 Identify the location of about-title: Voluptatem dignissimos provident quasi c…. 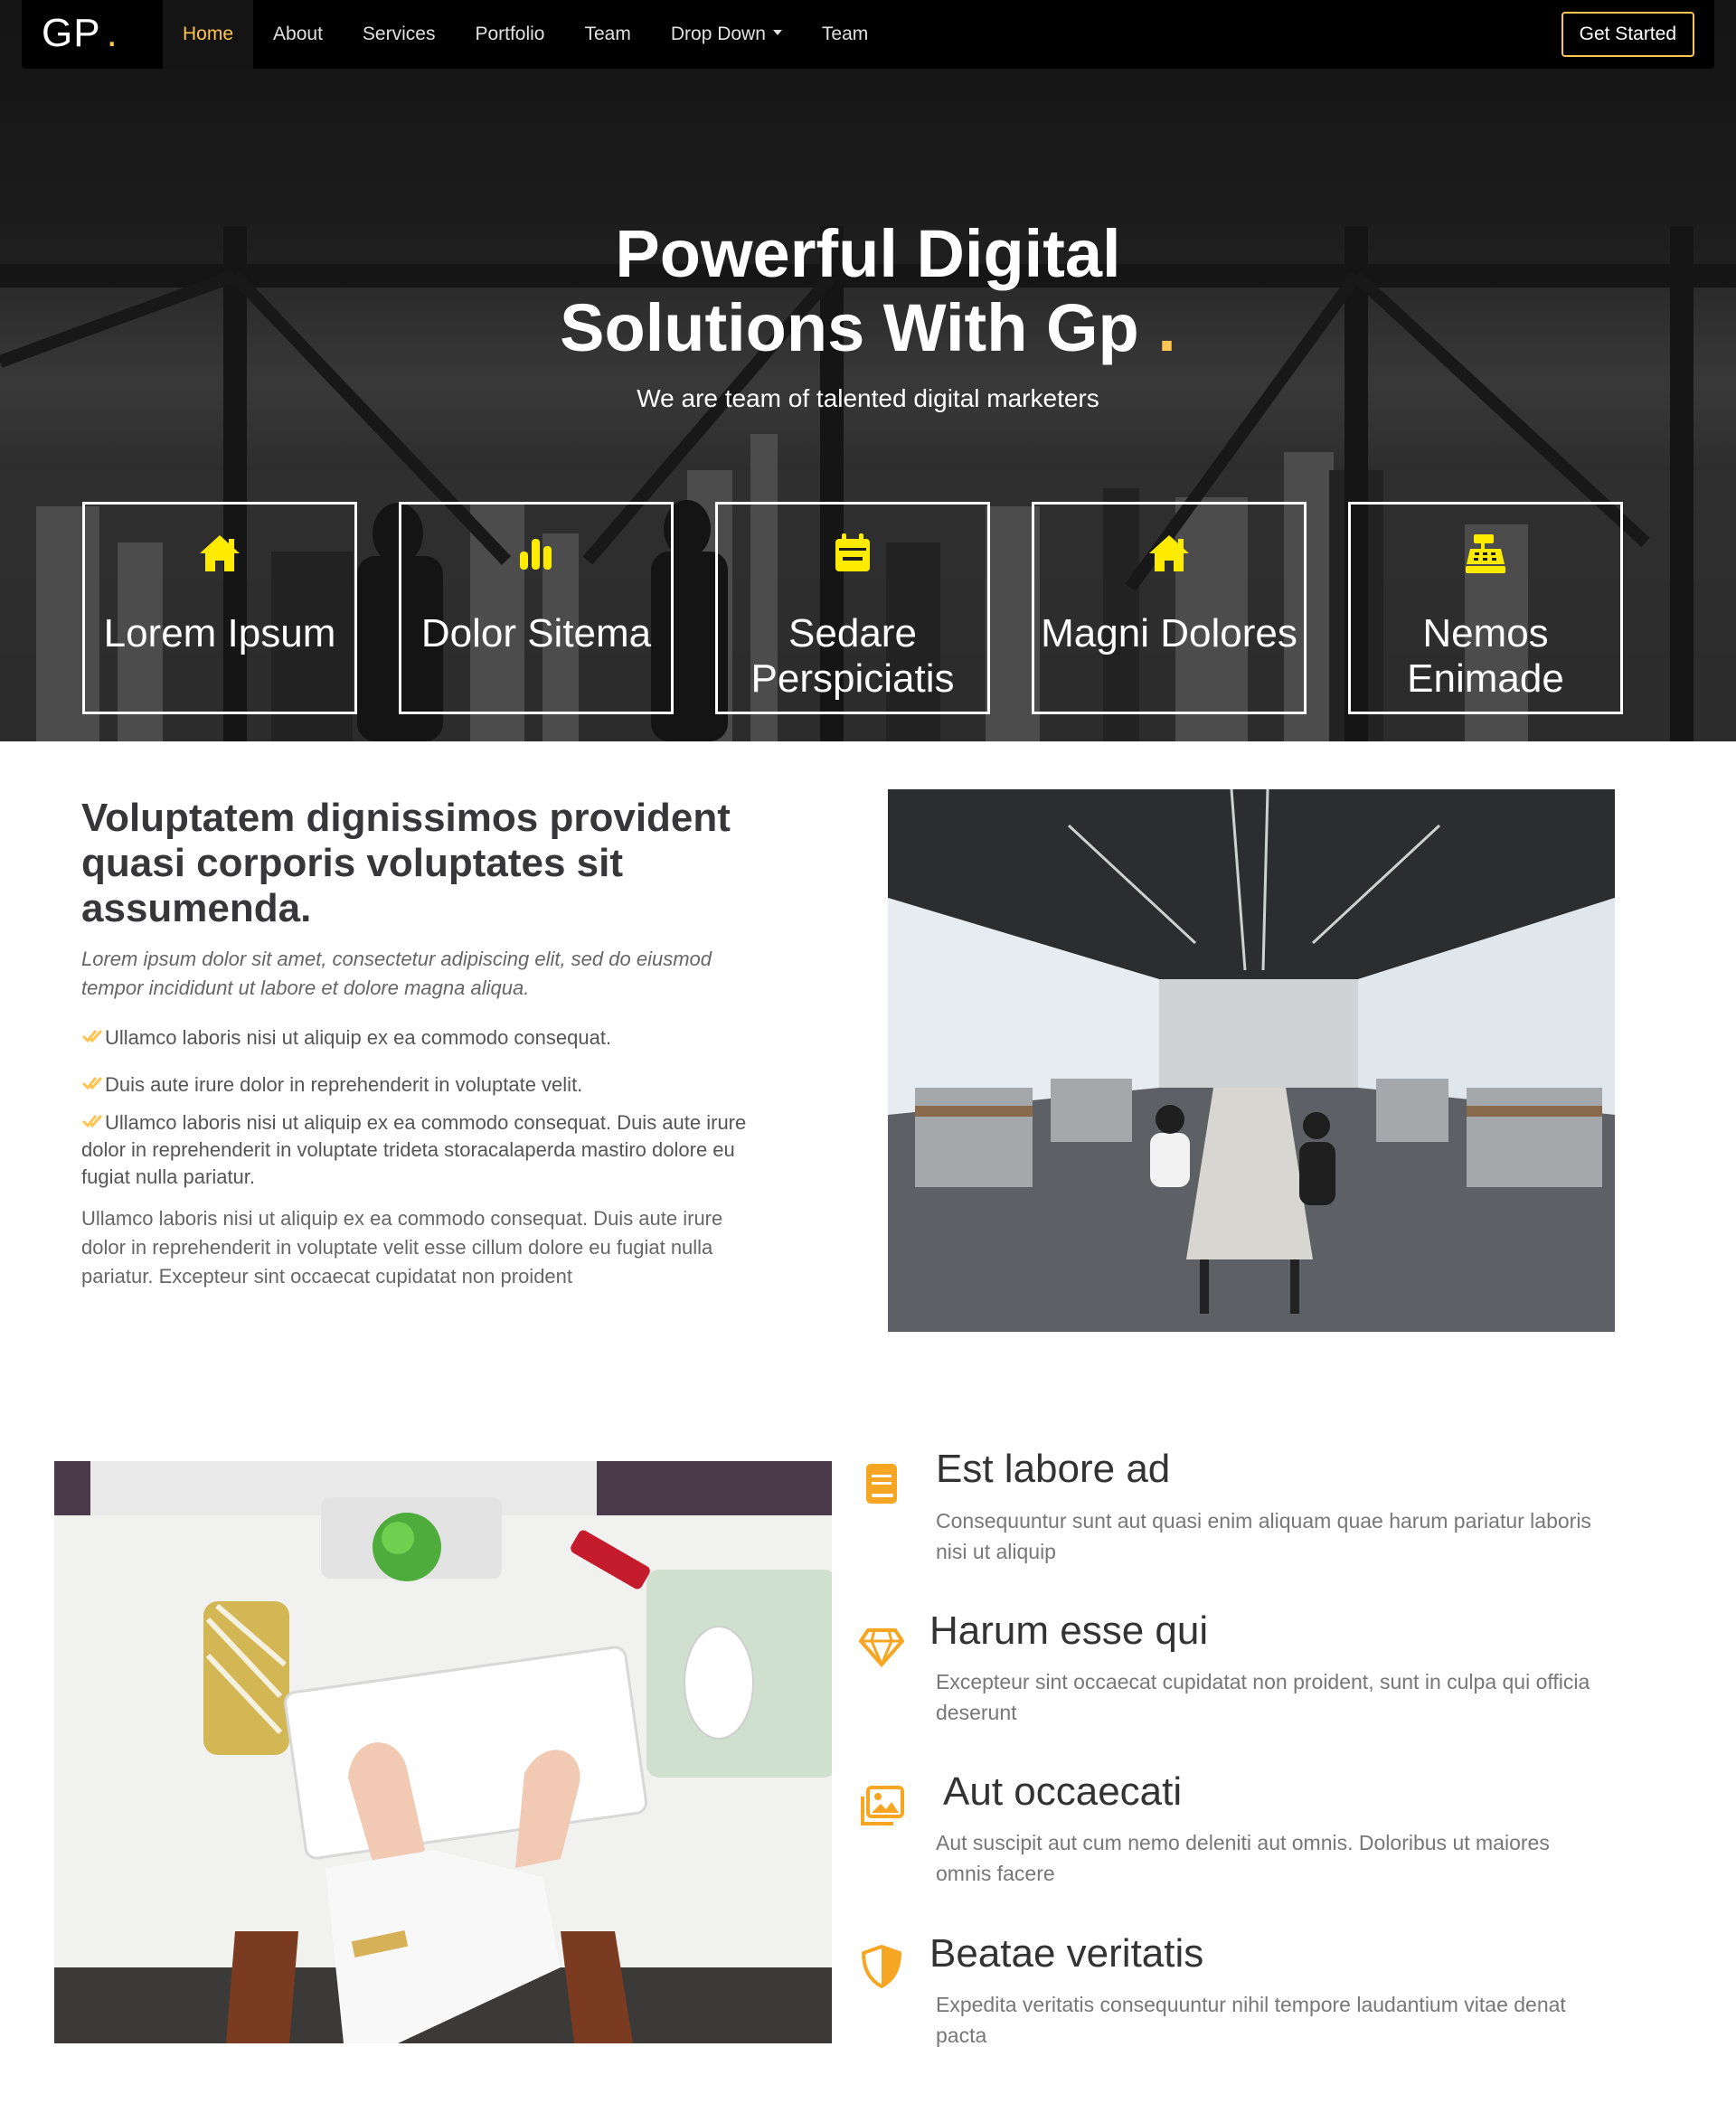
(406, 863).